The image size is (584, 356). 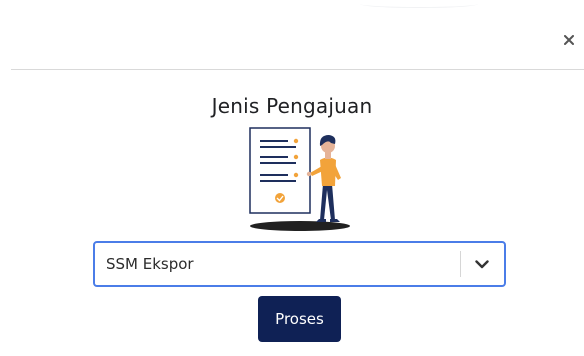 I want to click on select-separator, so click(x=460, y=264).